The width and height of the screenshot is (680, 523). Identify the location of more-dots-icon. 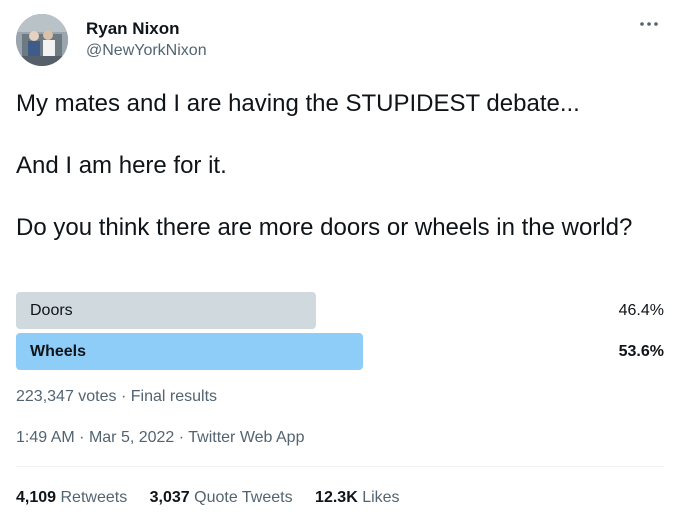
(649, 24).